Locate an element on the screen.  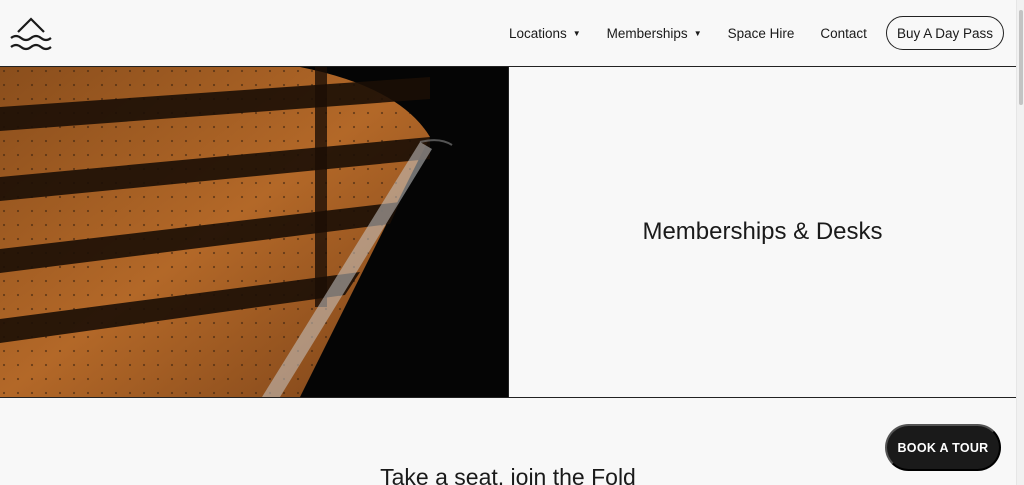
nav-space-hire: Space Hire is located at coordinates (761, 33).